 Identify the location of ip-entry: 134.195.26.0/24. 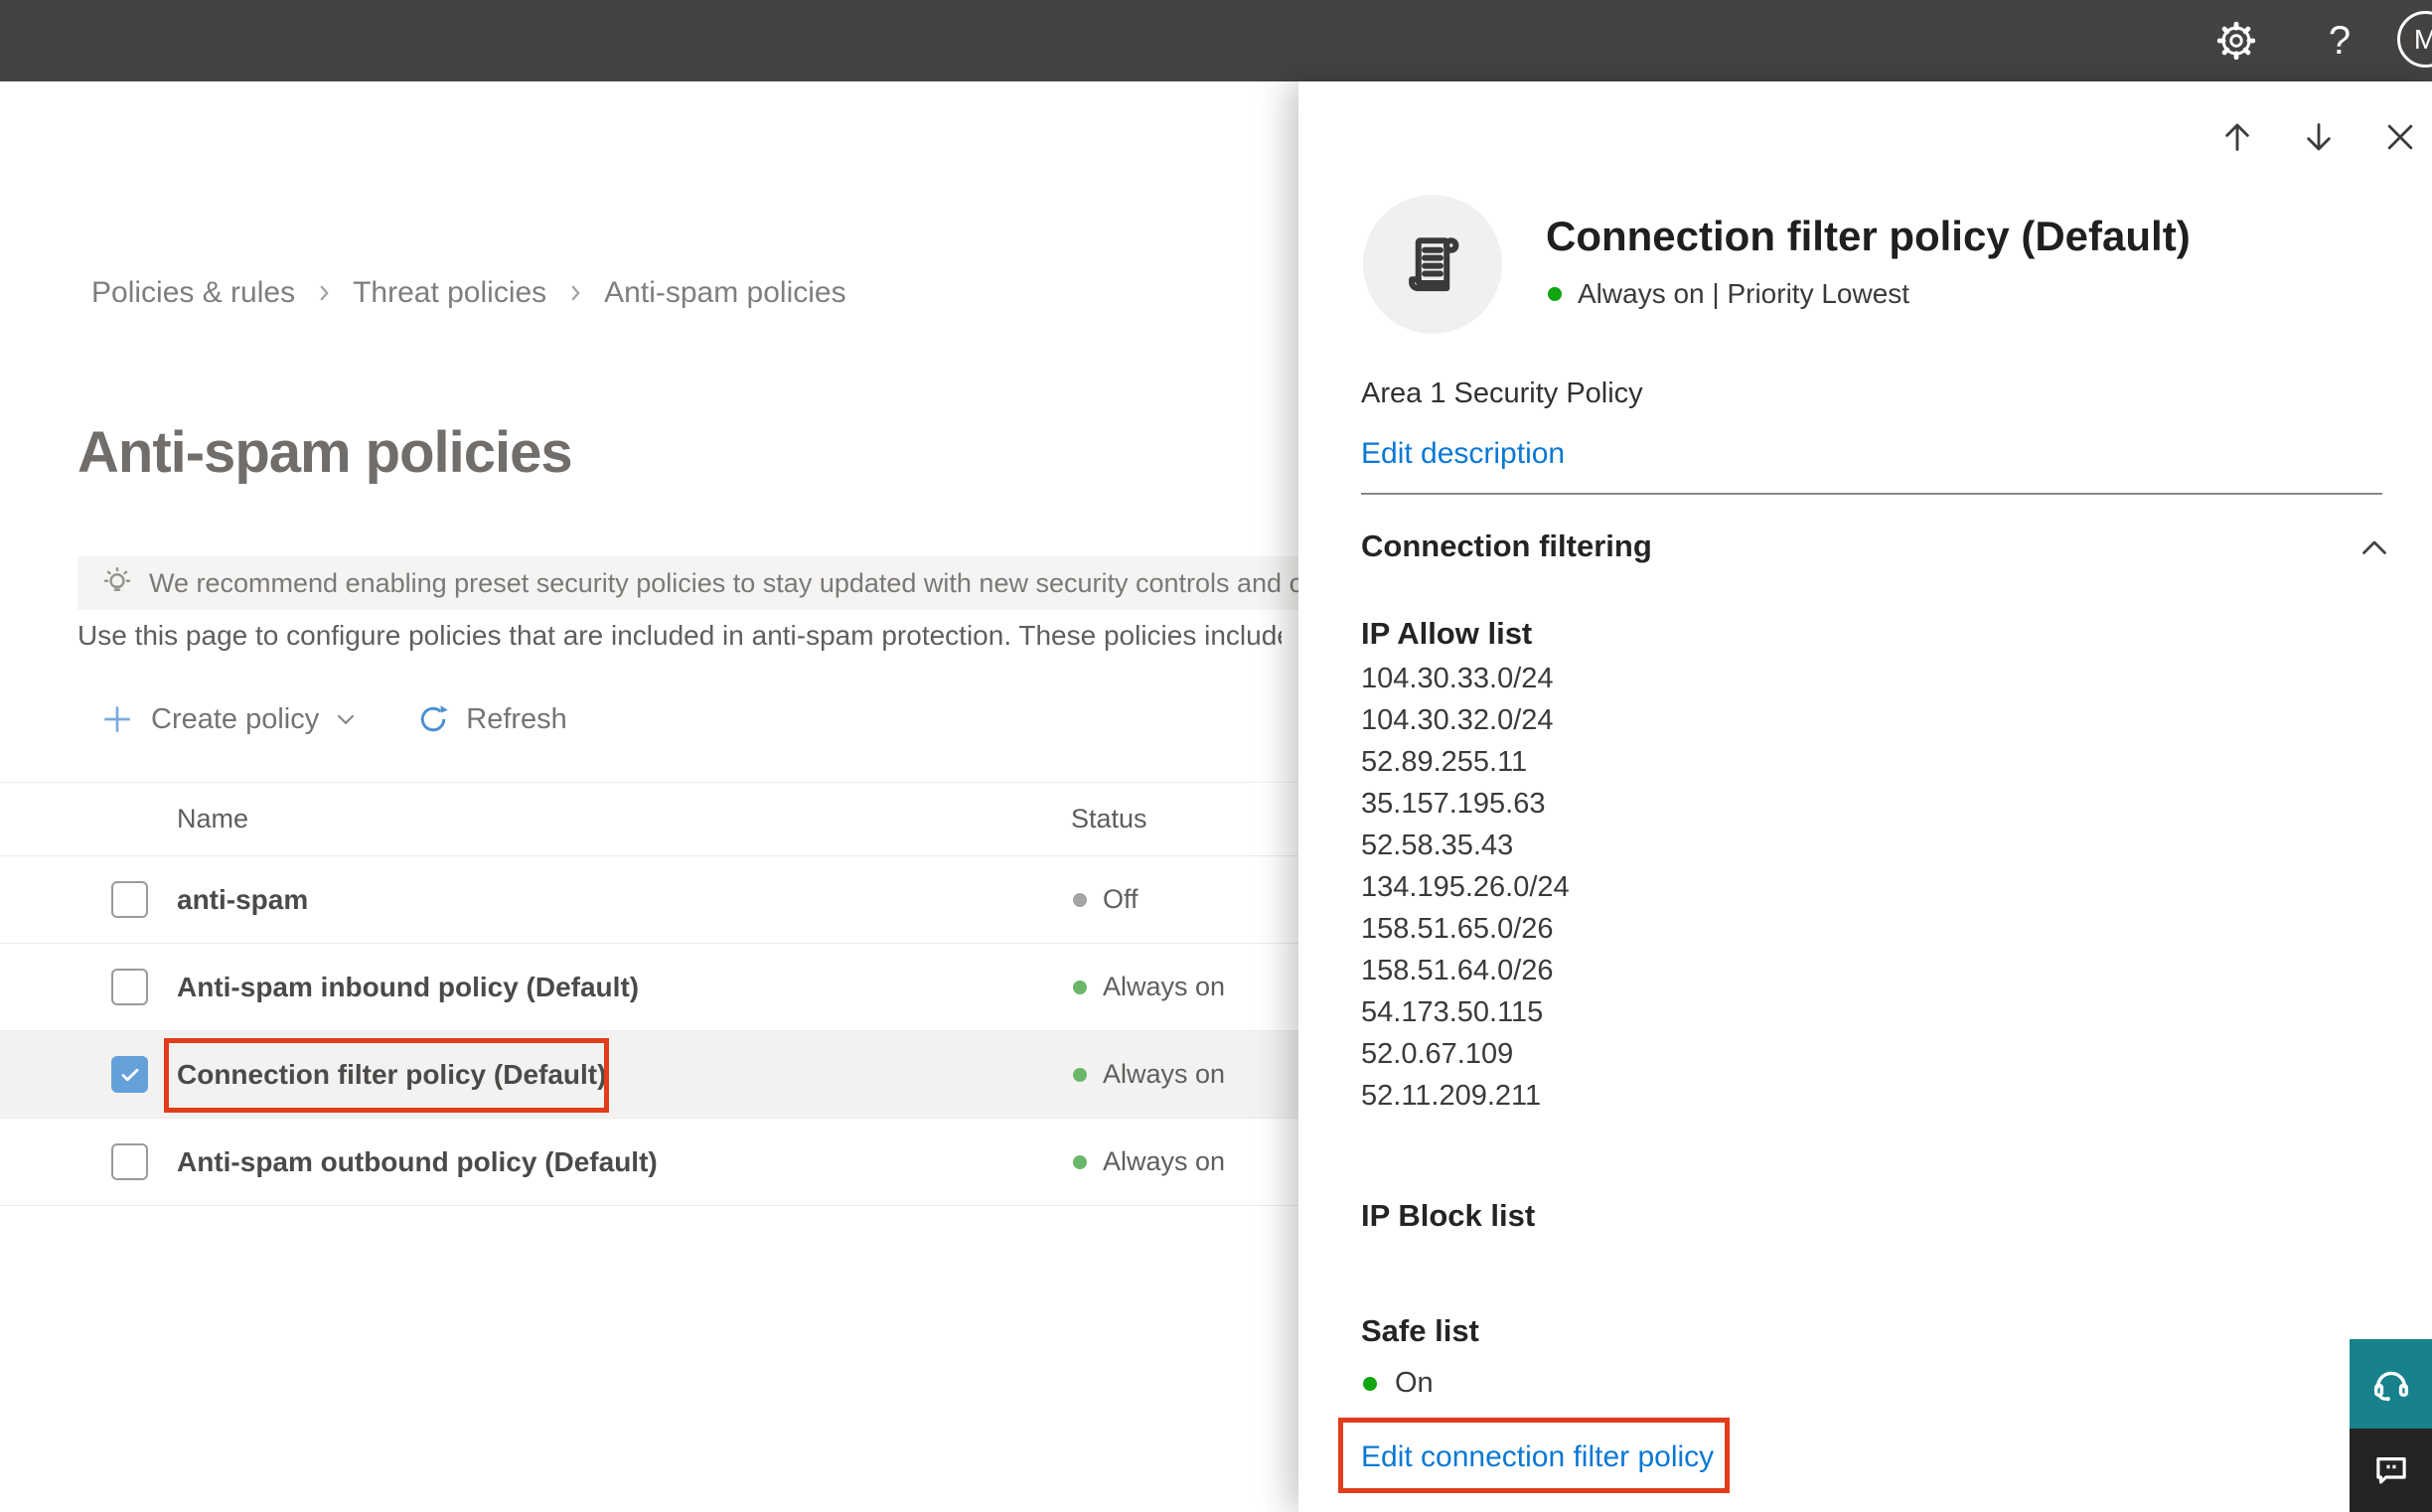
(1465, 887).